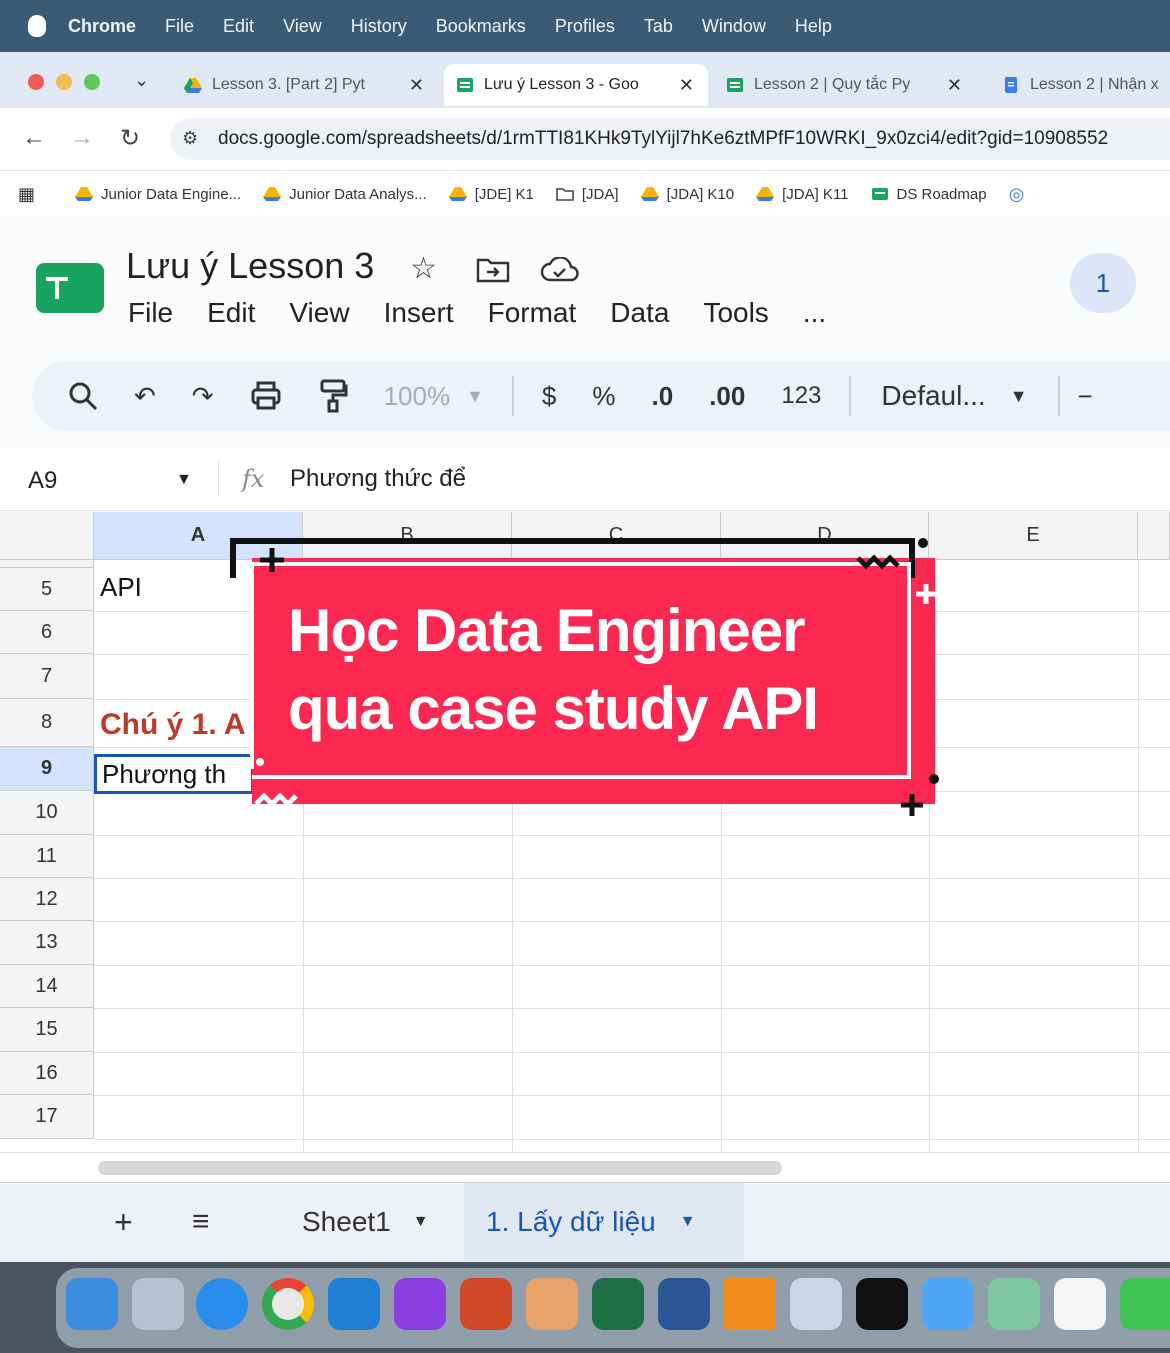  I want to click on currency-format-button: $, so click(549, 396).